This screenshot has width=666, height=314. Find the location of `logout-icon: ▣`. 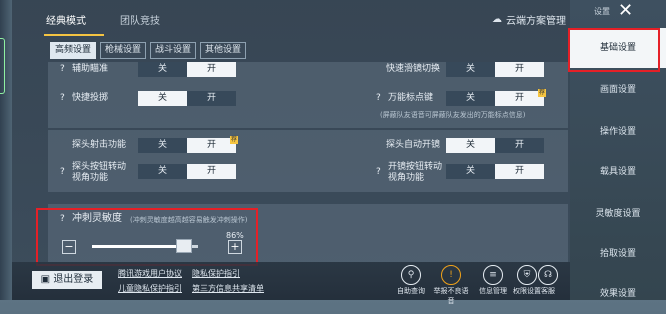

logout-icon: ▣ is located at coordinates (45, 279).